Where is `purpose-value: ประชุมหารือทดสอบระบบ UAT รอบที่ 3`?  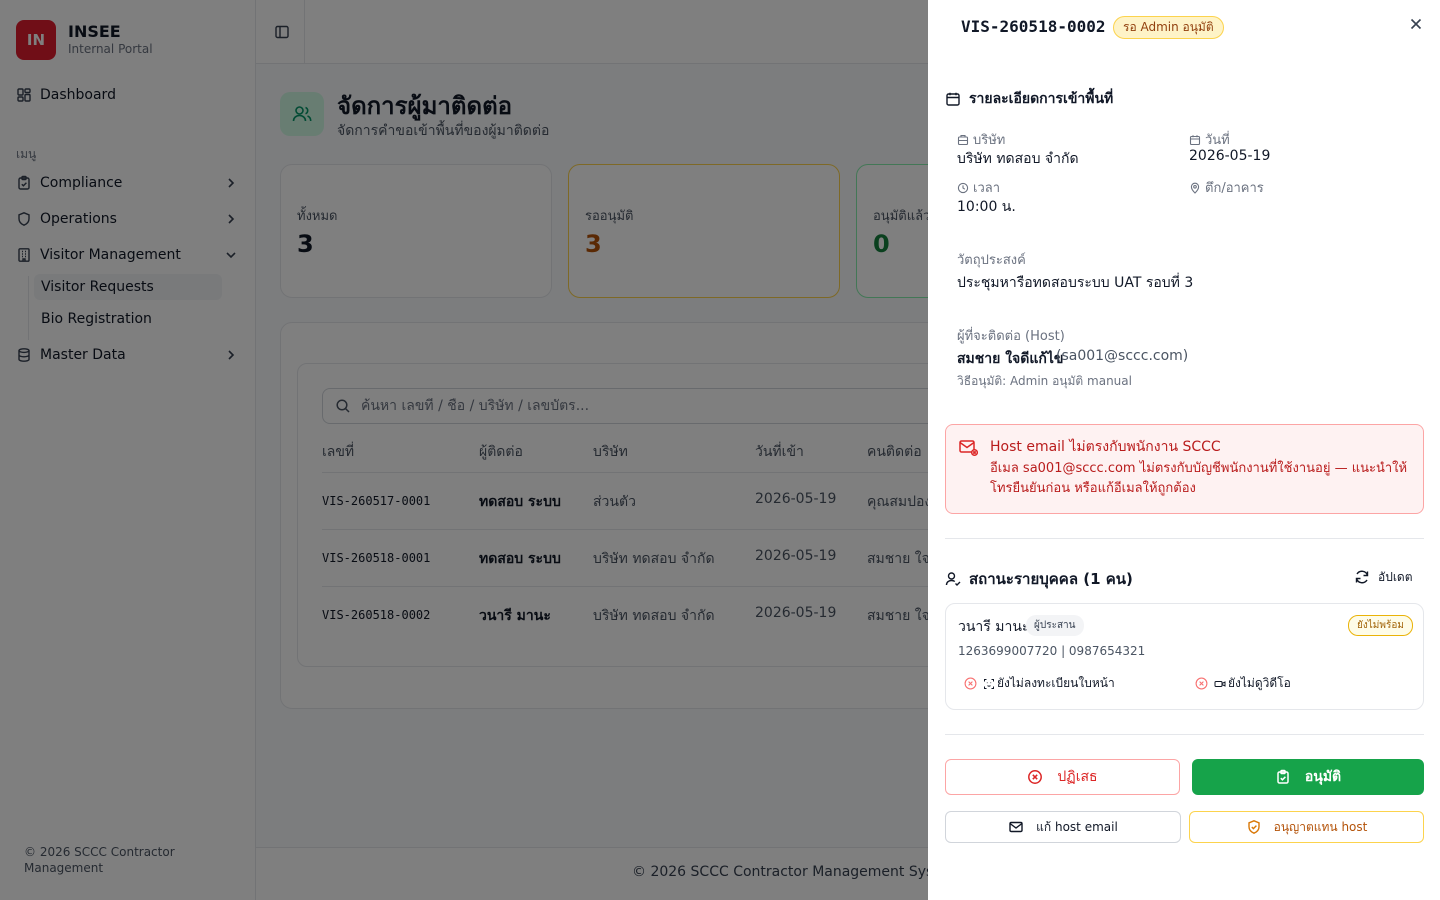
purpose-value: ประชุมหารือทดสอบระบบ UAT รอบที่ 3 is located at coordinates (1075, 283).